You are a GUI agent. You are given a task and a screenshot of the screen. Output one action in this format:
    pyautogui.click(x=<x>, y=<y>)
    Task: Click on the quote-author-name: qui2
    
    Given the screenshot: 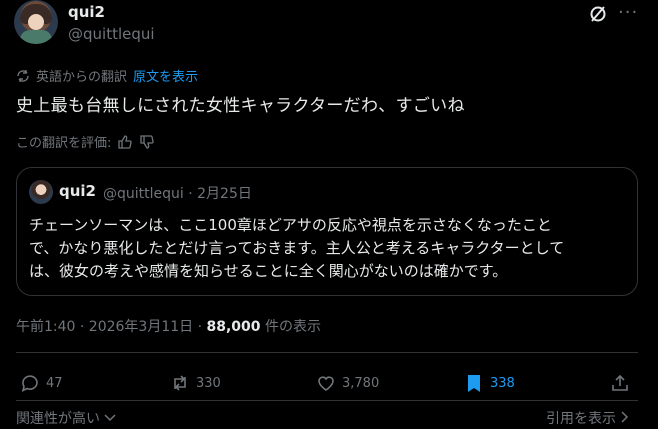 What is the action you would take?
    pyautogui.click(x=77, y=191)
    